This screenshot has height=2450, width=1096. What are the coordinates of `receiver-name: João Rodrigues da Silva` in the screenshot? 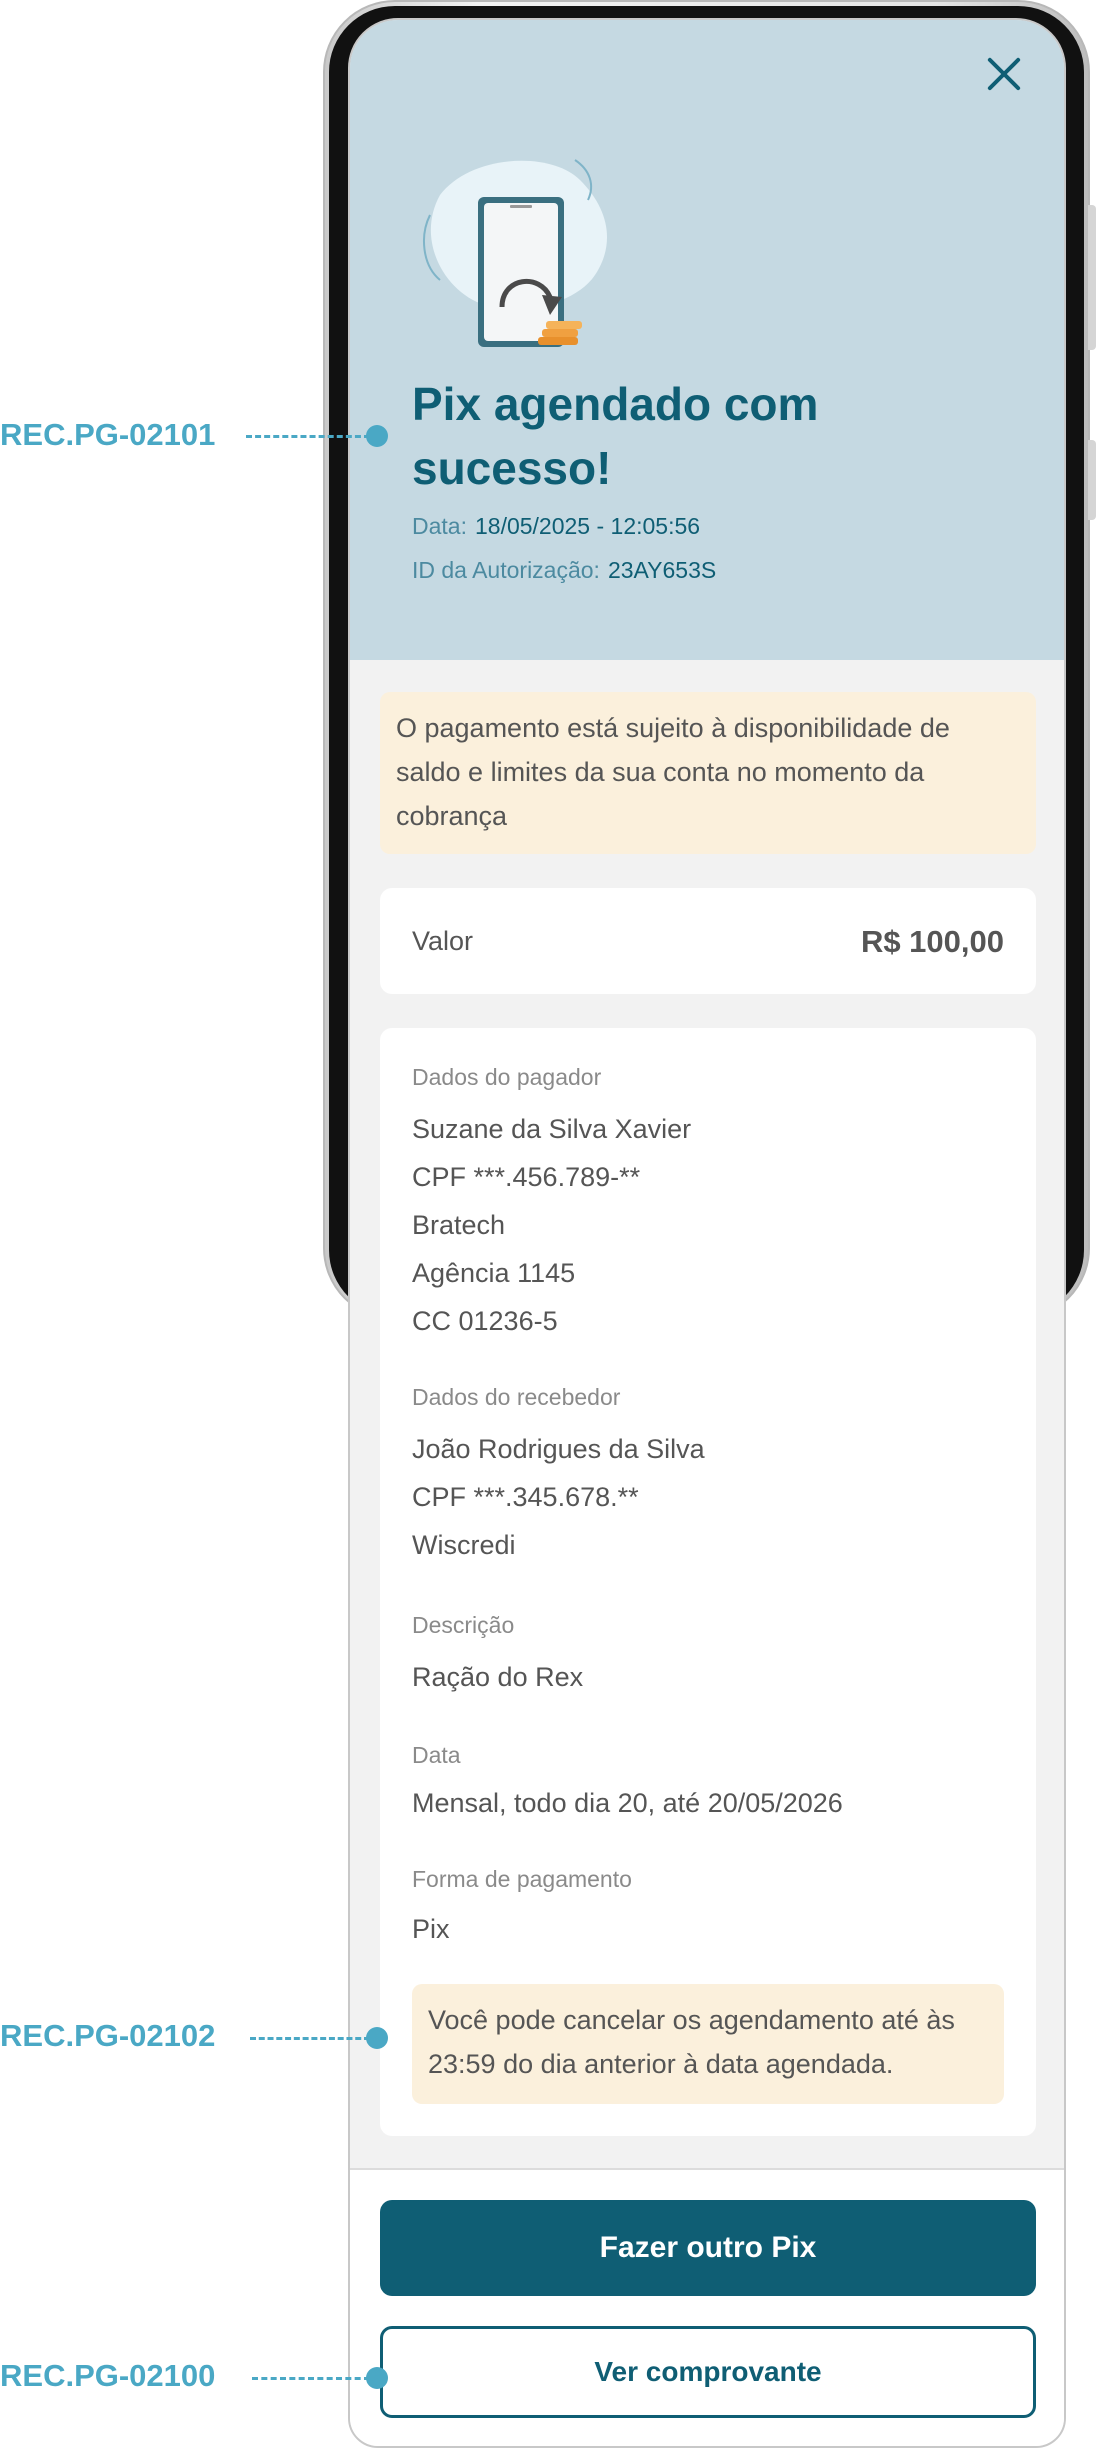 It's located at (558, 1449).